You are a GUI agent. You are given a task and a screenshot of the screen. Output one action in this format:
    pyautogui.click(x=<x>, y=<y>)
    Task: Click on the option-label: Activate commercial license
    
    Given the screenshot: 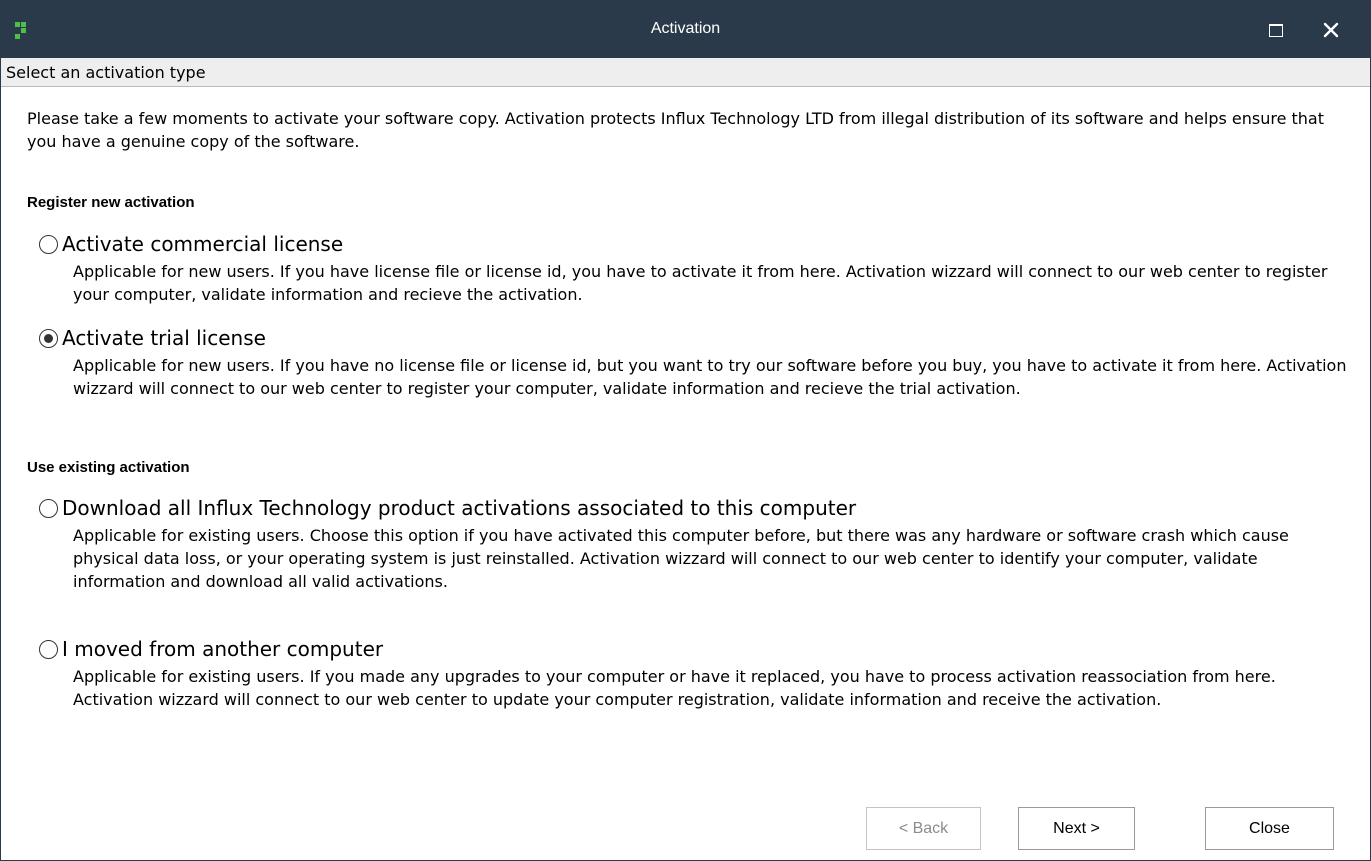 What is the action you would take?
    pyautogui.click(x=202, y=244)
    